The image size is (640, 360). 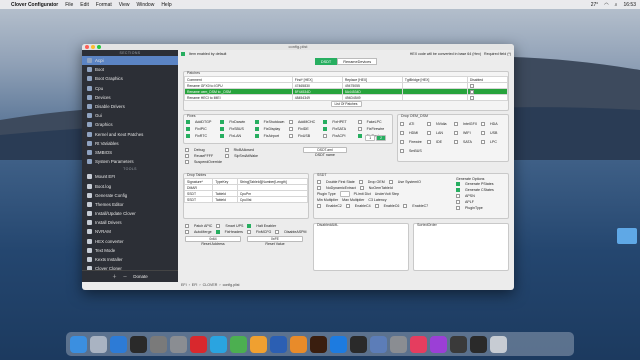 I want to click on clover-configurator-dock-icon, so click(x=378, y=344).